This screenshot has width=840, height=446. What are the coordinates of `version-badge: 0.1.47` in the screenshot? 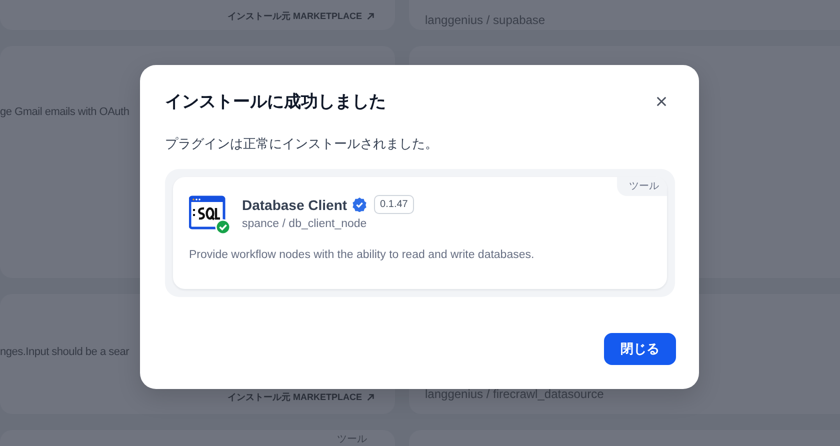 It's located at (394, 204).